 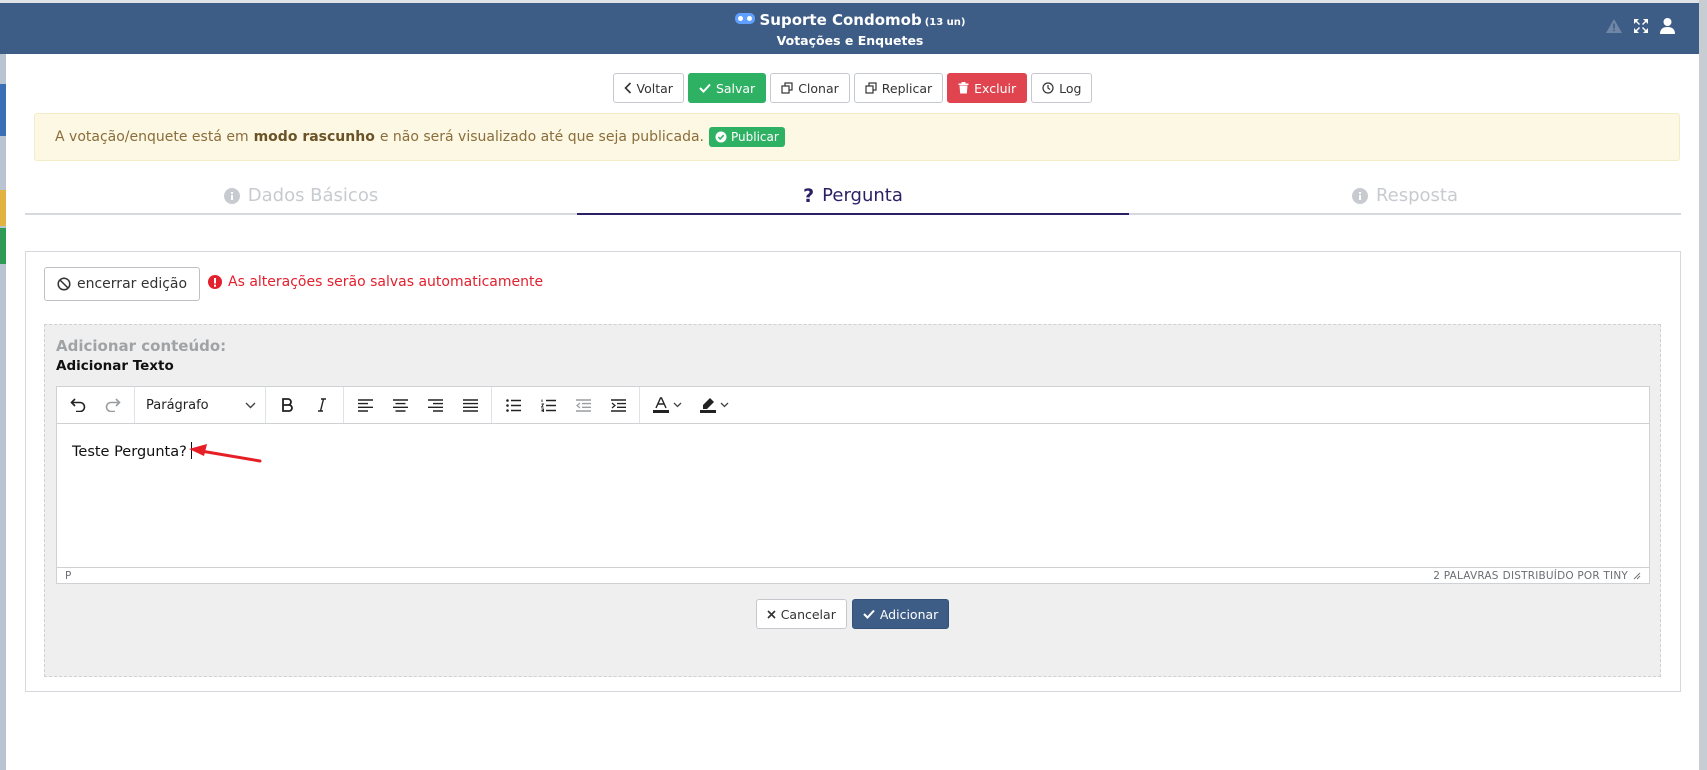 I want to click on back-label: Voltar, so click(x=654, y=88).